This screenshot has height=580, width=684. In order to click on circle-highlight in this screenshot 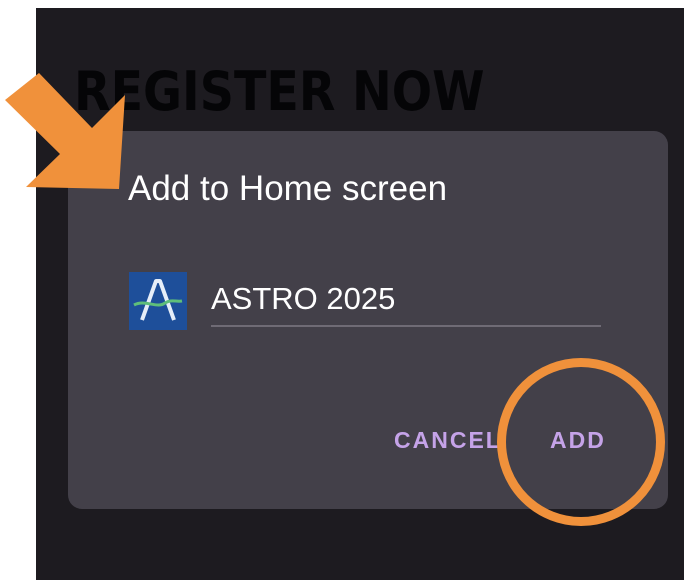, I will do `click(581, 442)`.